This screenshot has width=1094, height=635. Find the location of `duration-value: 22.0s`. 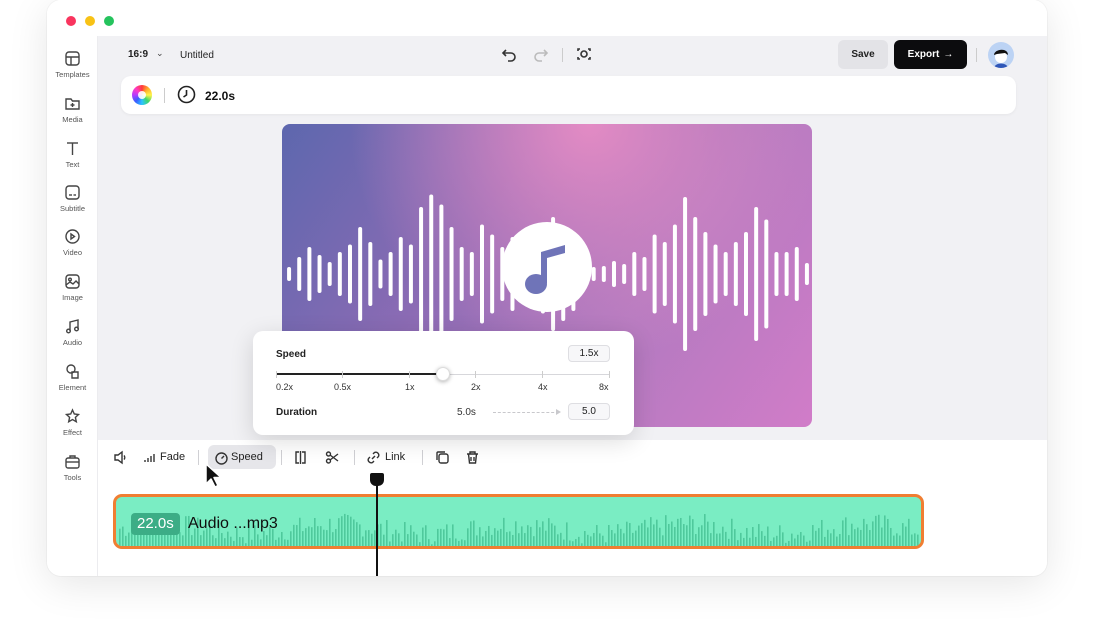

duration-value: 22.0s is located at coordinates (220, 96).